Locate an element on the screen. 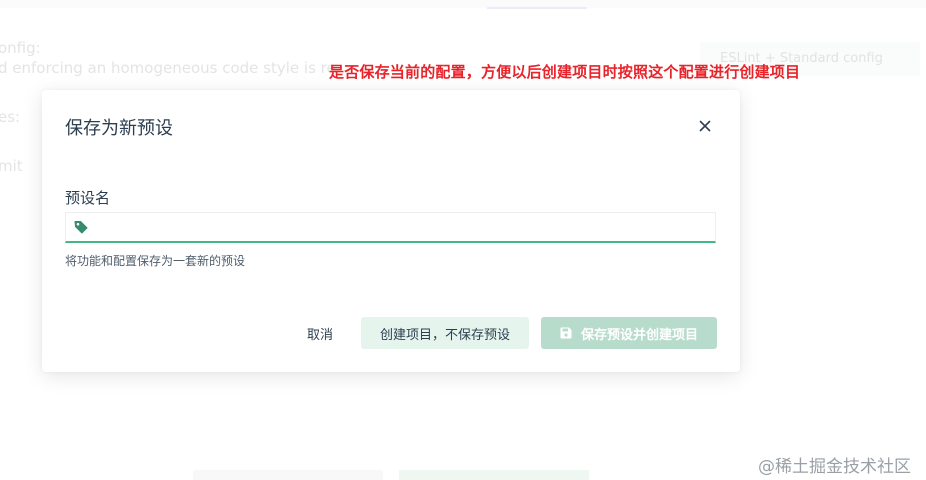 This screenshot has height=480, width=926. preset-name-input is located at coordinates (405, 227).